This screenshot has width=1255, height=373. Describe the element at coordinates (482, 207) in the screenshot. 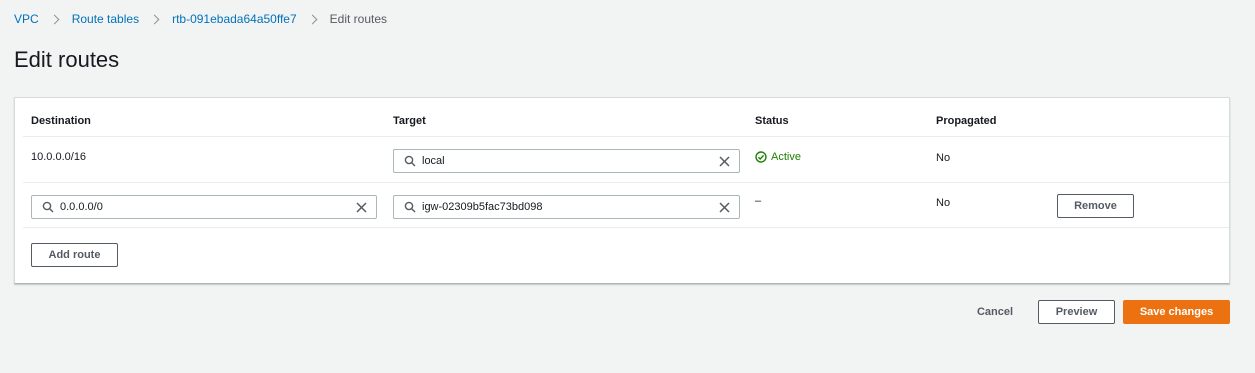

I see `target-input-value: igw-02309b5fac73bd098` at that location.